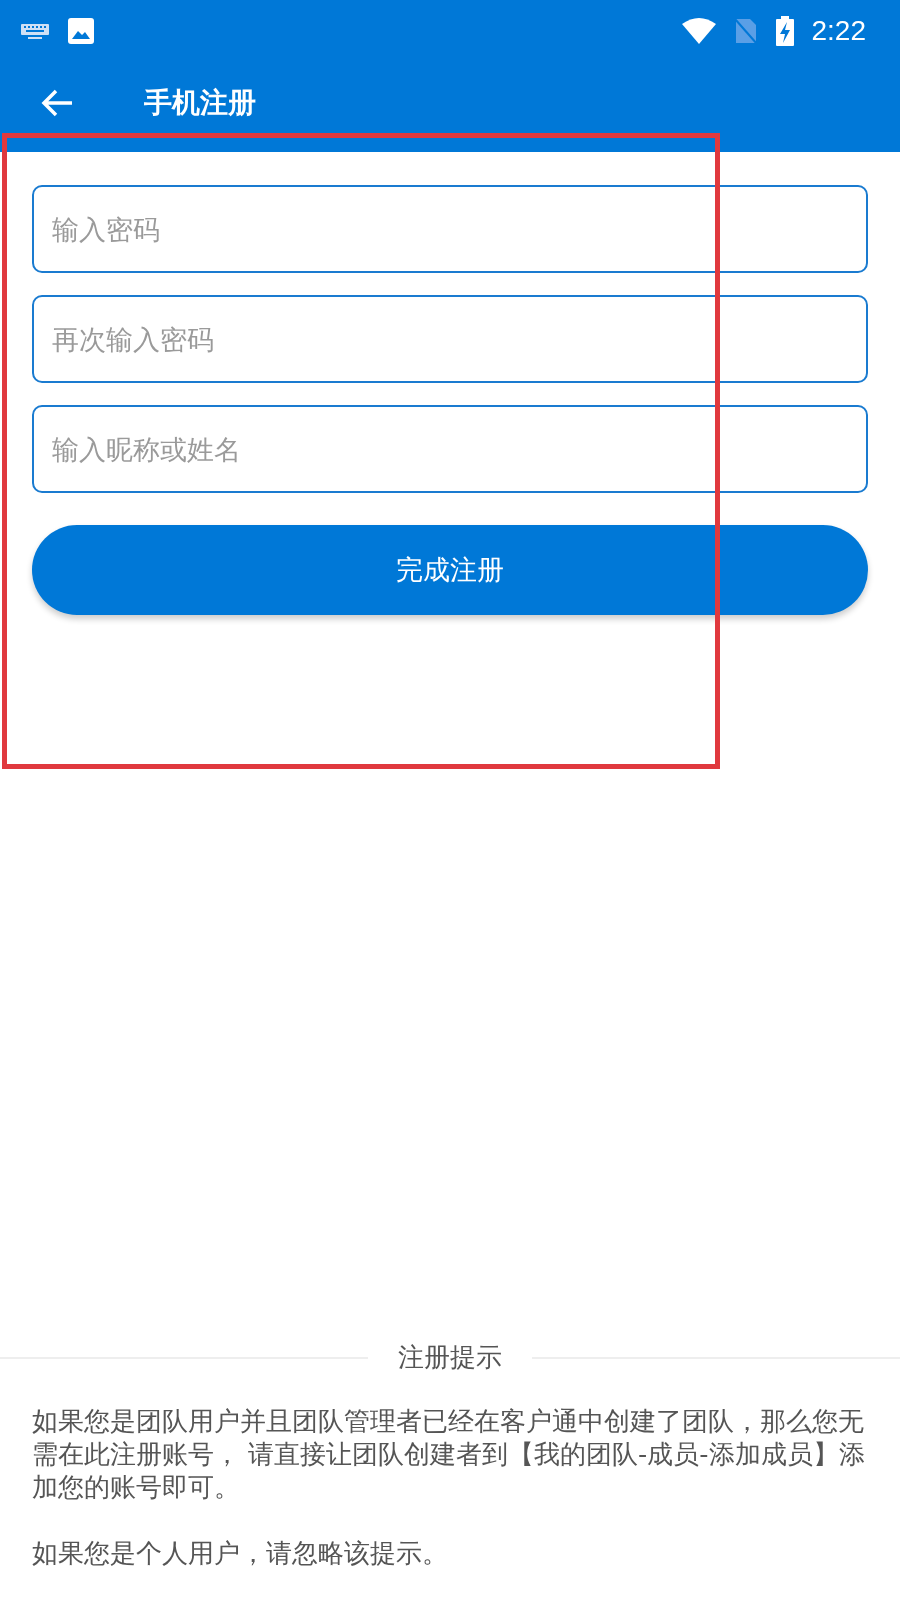 The height and width of the screenshot is (1600, 900). What do you see at coordinates (838, 31) in the screenshot?
I see `status-time: 2:22` at bounding box center [838, 31].